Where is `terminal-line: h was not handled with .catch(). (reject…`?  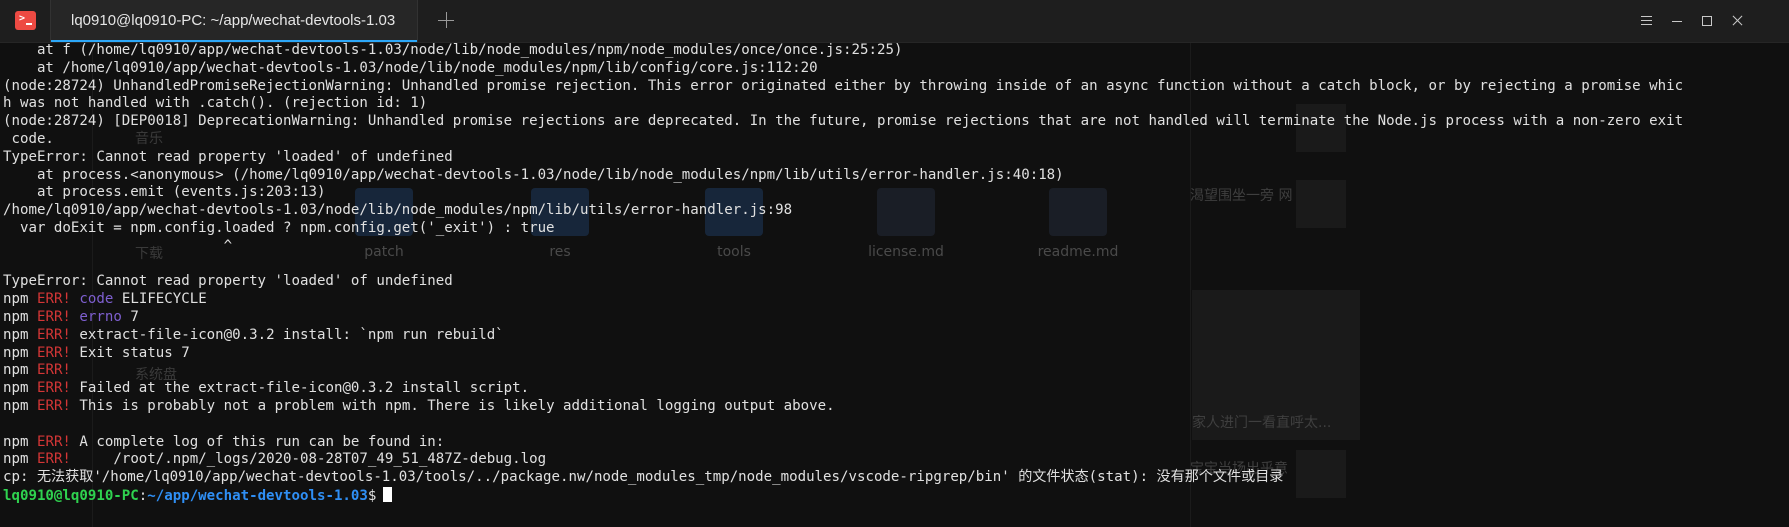
terminal-line: h was not handled with .catch(). (reject… is located at coordinates (215, 103).